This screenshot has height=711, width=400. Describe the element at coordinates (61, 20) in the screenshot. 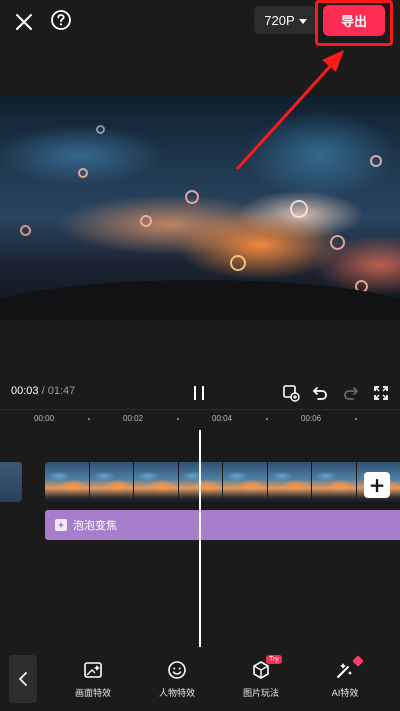

I see `help-icon` at that location.